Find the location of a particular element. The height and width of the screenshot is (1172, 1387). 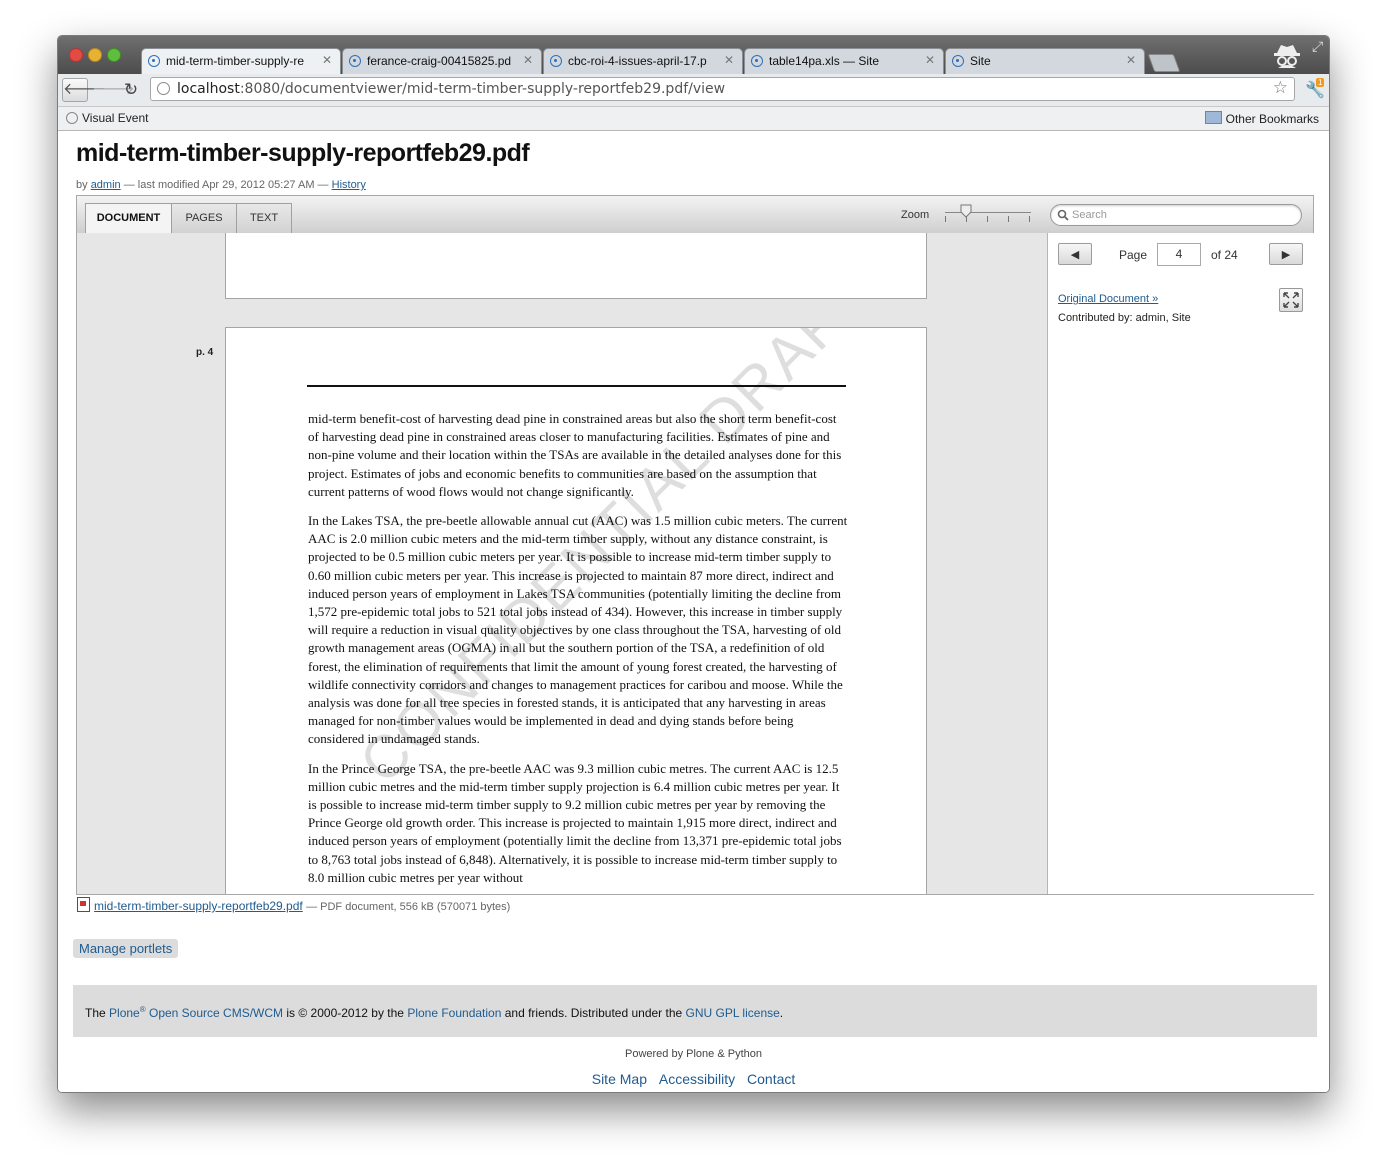

footer-text: and friends. Distributed under the is located at coordinates (593, 1013).